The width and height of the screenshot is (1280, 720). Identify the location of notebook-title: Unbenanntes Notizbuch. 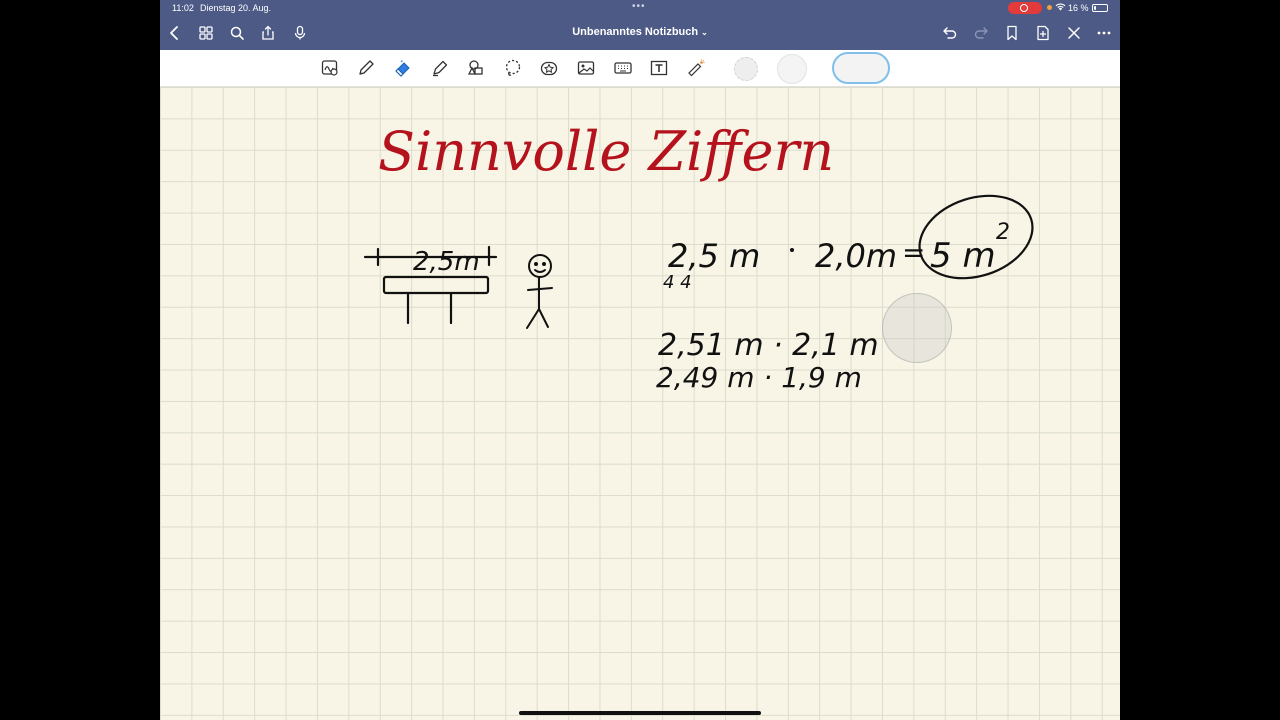
(635, 32).